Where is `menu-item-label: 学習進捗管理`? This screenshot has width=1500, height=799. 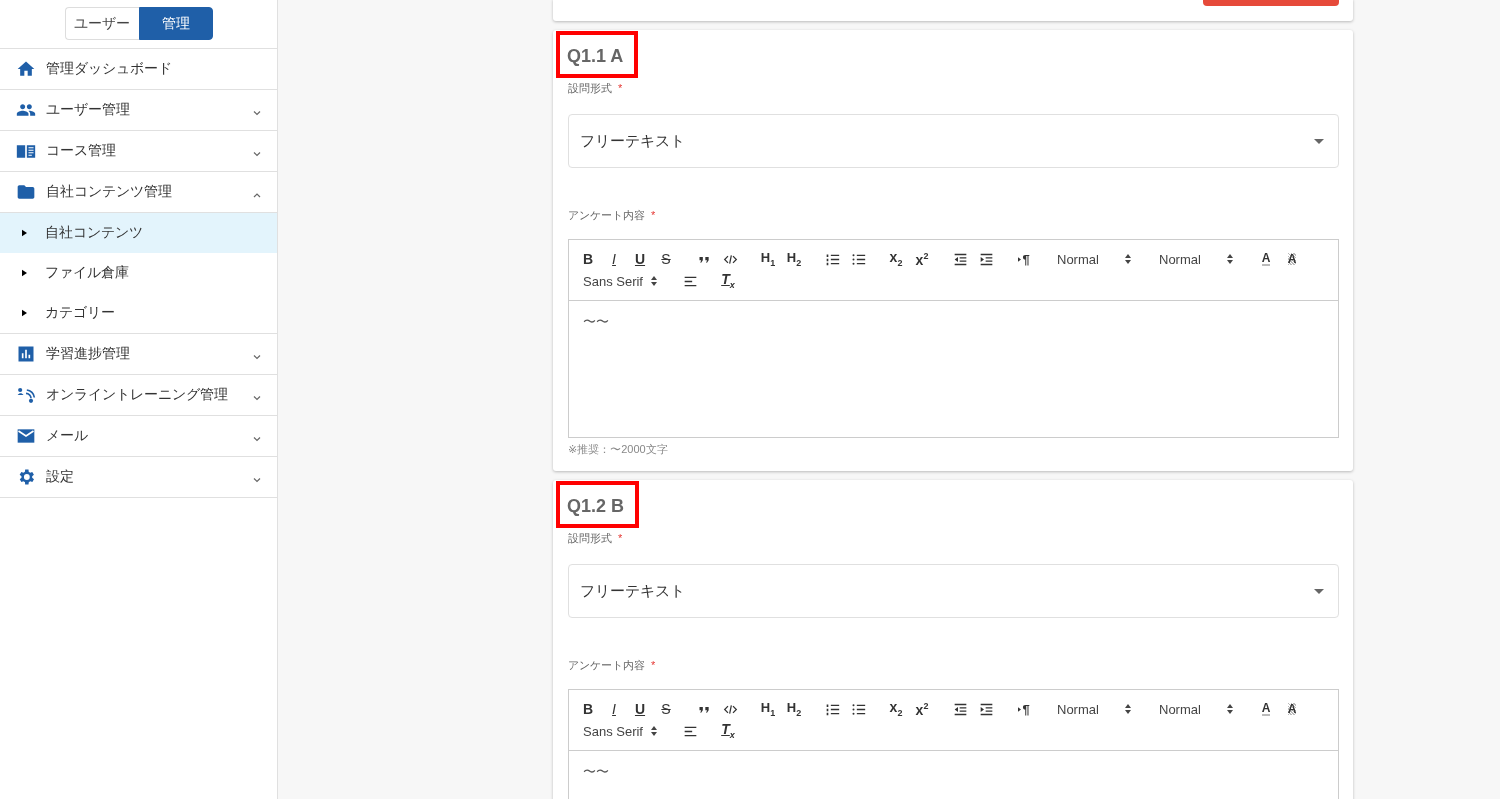 menu-item-label: 学習進捗管理 is located at coordinates (148, 354).